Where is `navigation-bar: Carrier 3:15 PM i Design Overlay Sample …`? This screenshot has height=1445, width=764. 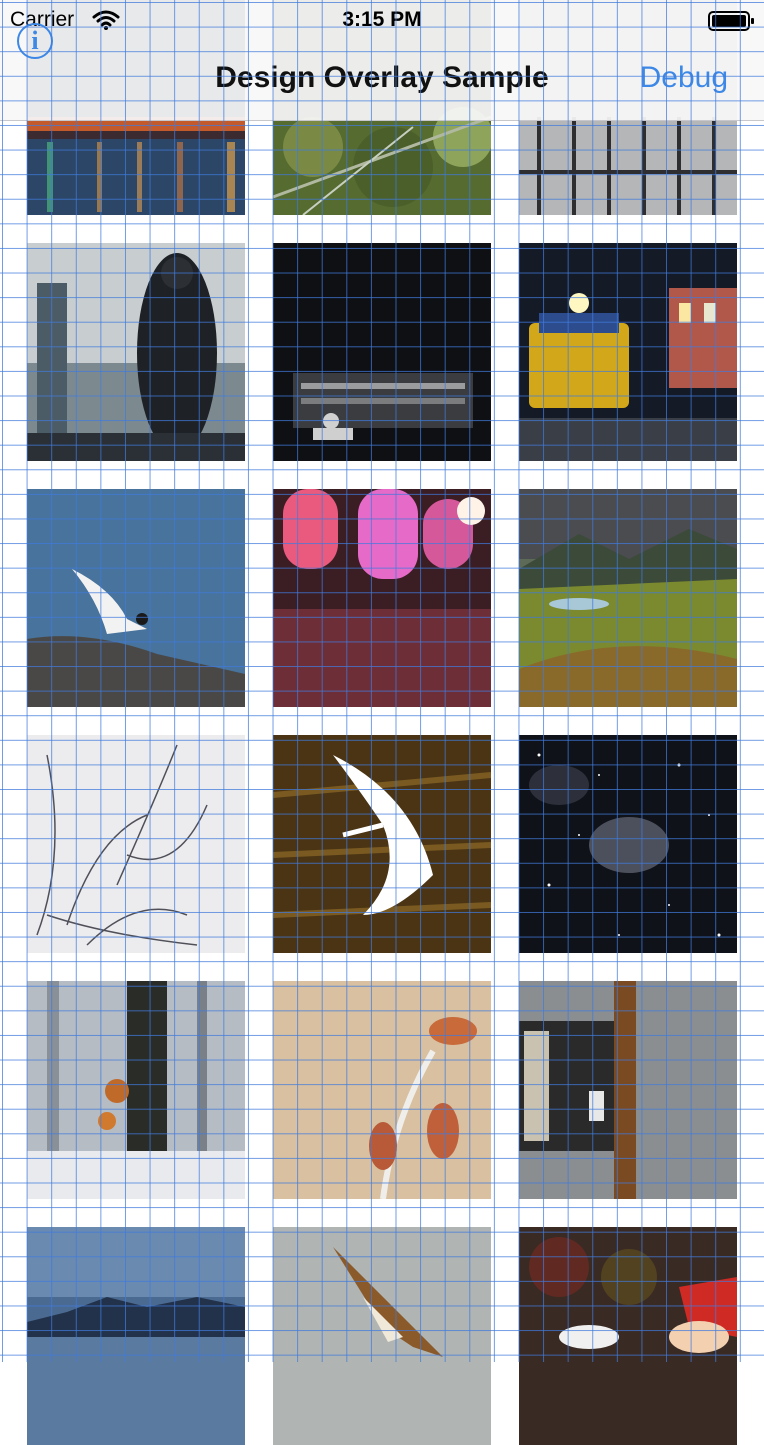 navigation-bar: Carrier 3:15 PM i Design Overlay Sample … is located at coordinates (382, 60).